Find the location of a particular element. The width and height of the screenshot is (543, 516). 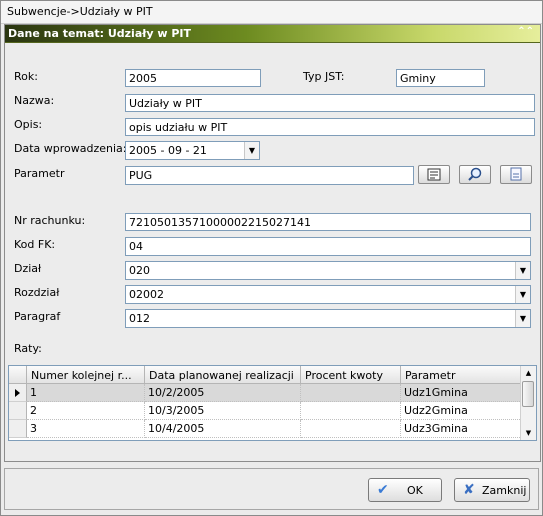

column-header-date: Data planowanej realizacji is located at coordinates (223, 375).